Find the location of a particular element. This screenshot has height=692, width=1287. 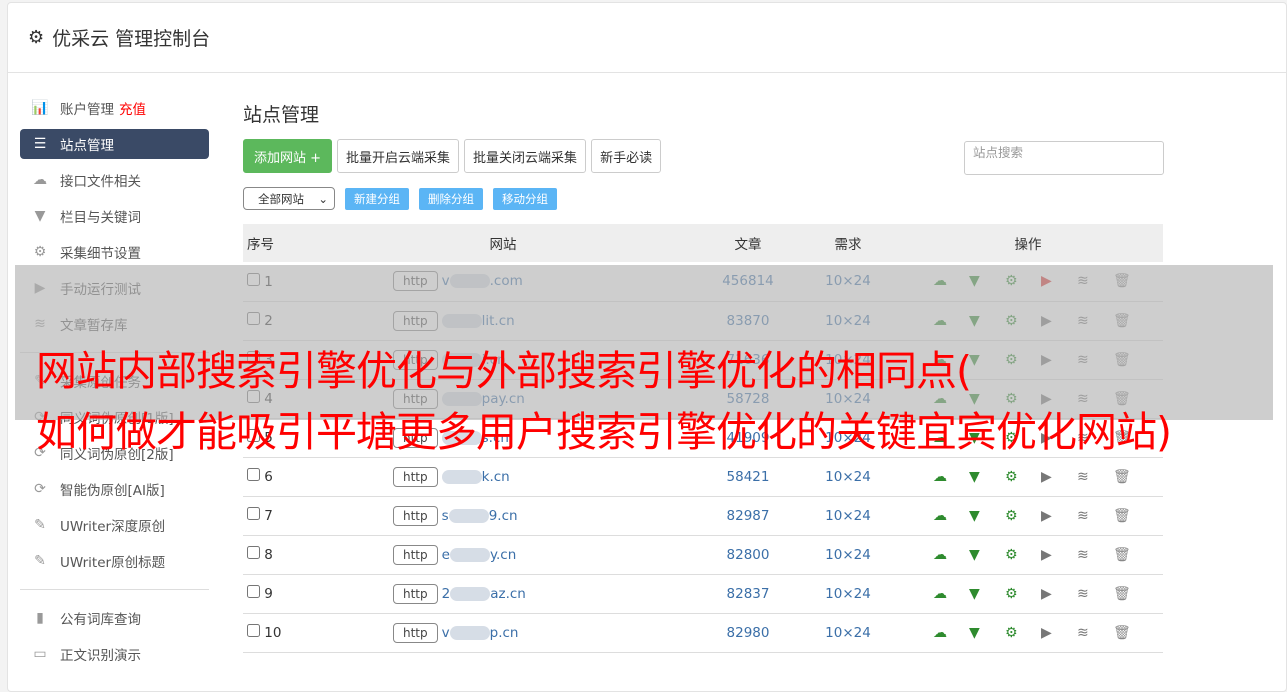

sidebar-item: ✎ UWriter深度原创 is located at coordinates (114, 525).